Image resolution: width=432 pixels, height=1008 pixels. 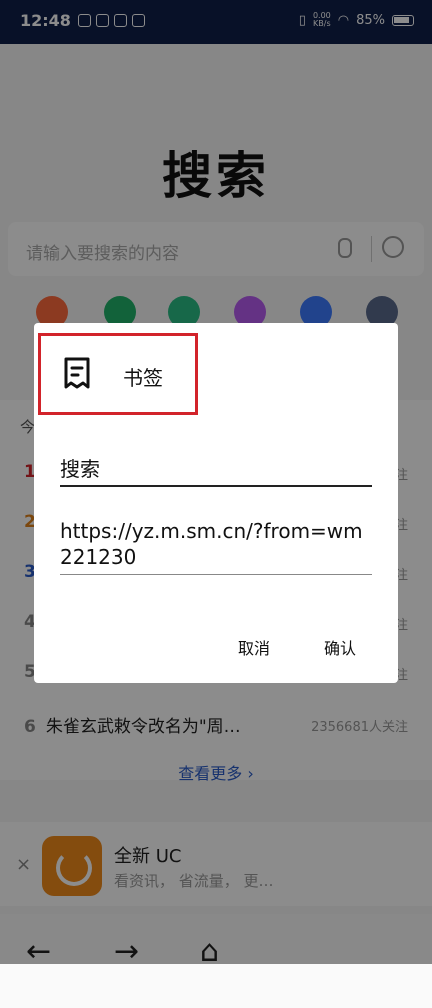 What do you see at coordinates (77, 373) in the screenshot?
I see `bookmark-icon` at bounding box center [77, 373].